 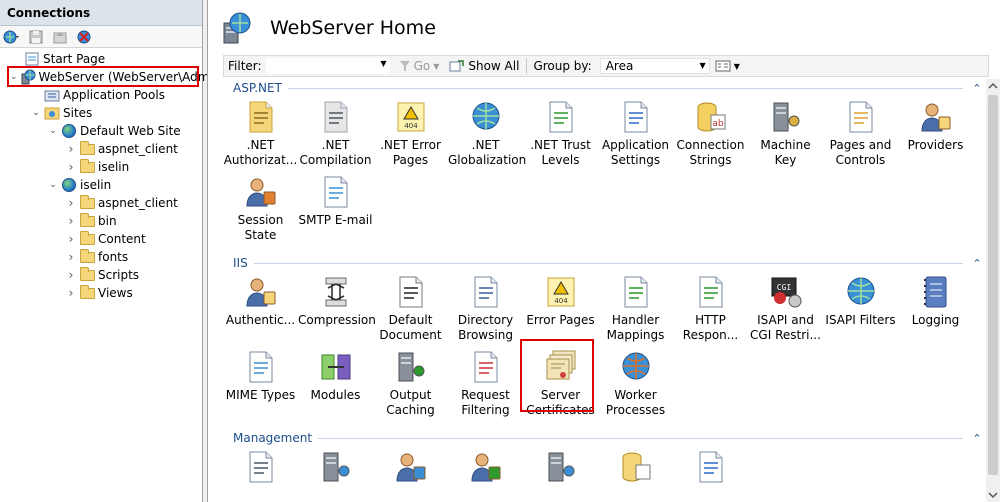 What do you see at coordinates (84, 37) in the screenshot?
I see `disconnect-icon` at bounding box center [84, 37].